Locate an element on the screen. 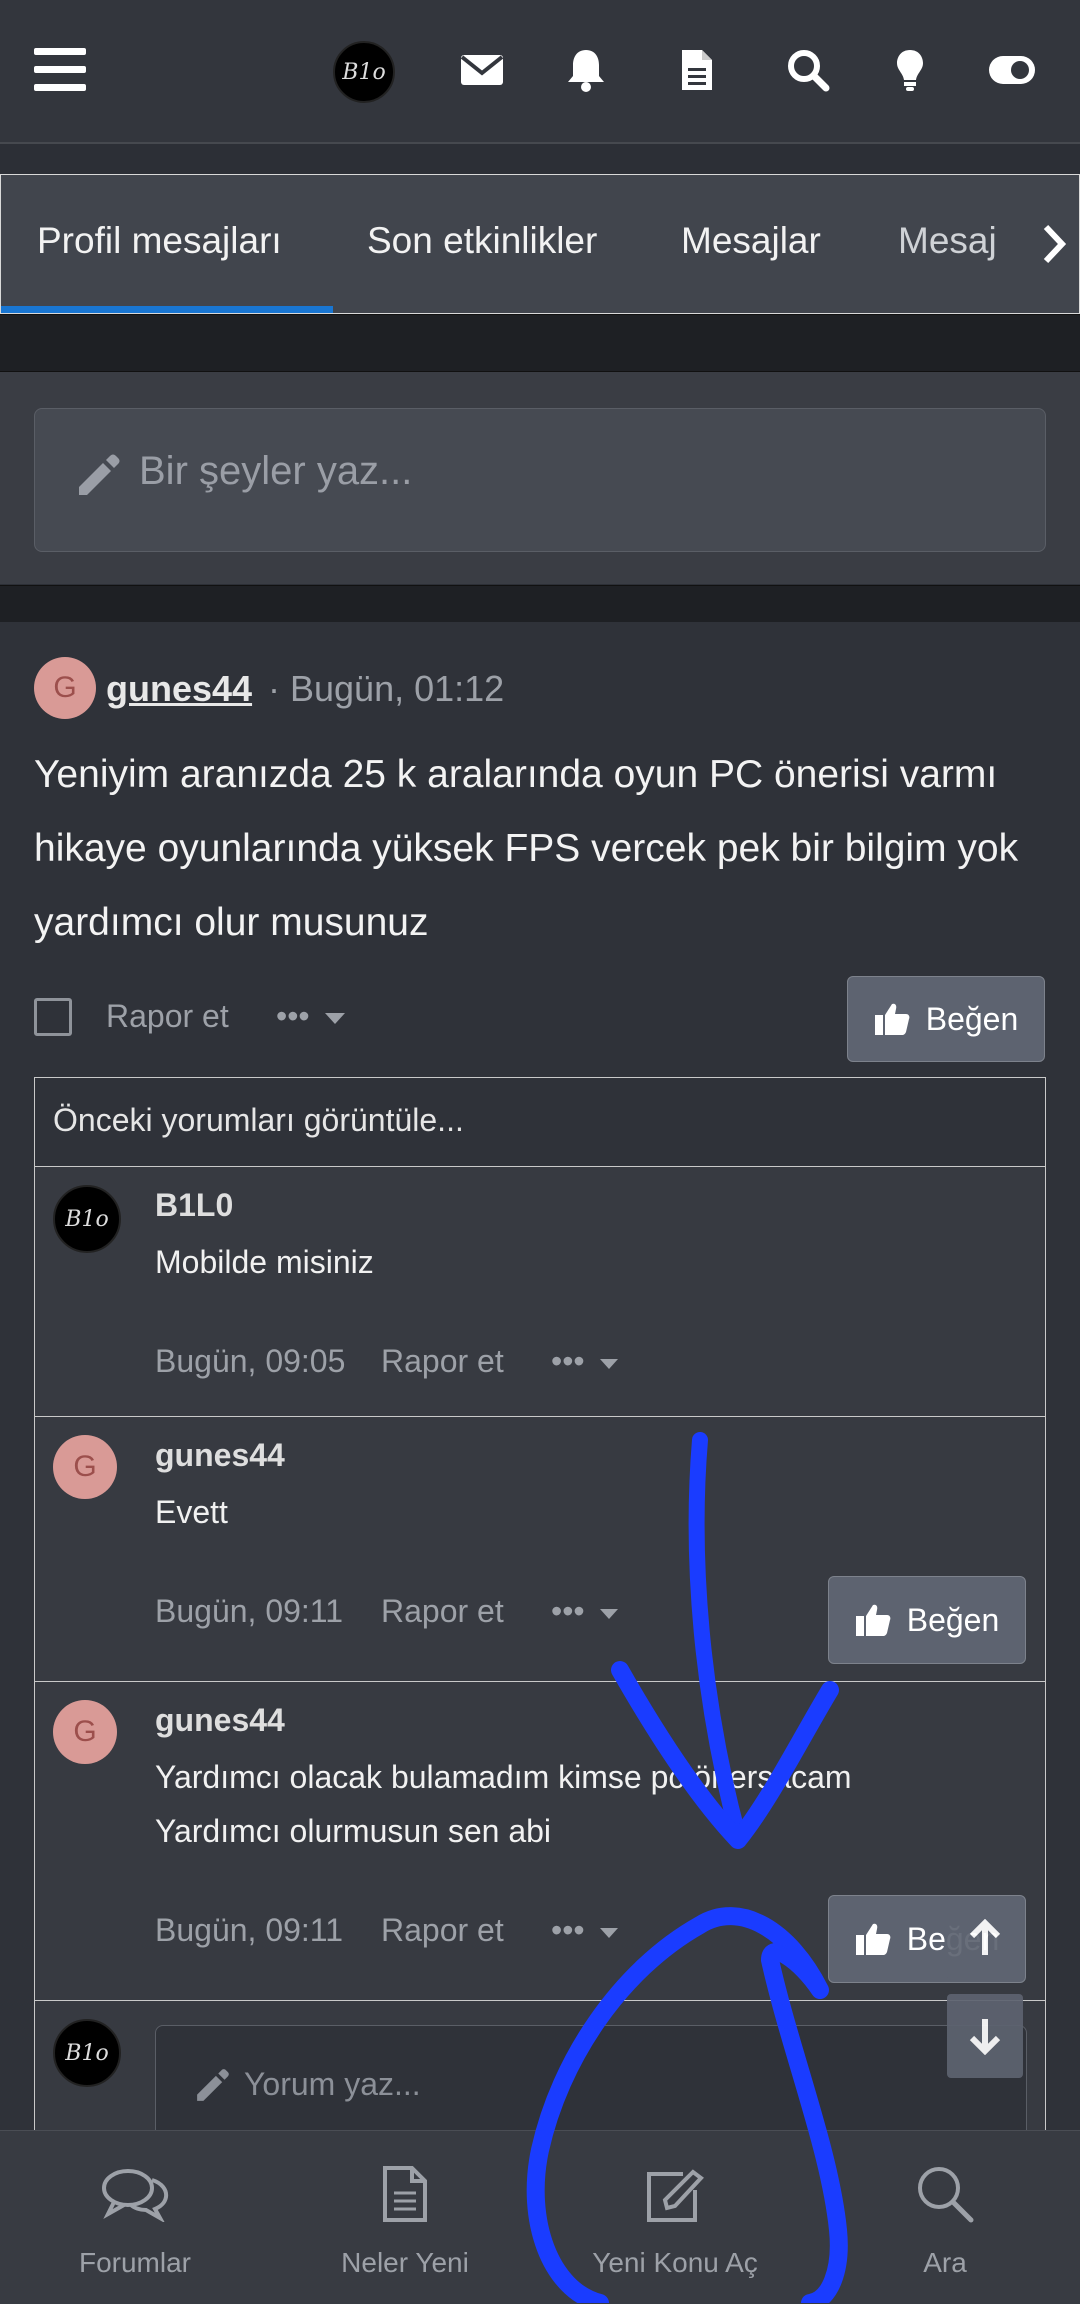  mail-icon is located at coordinates (482, 70).